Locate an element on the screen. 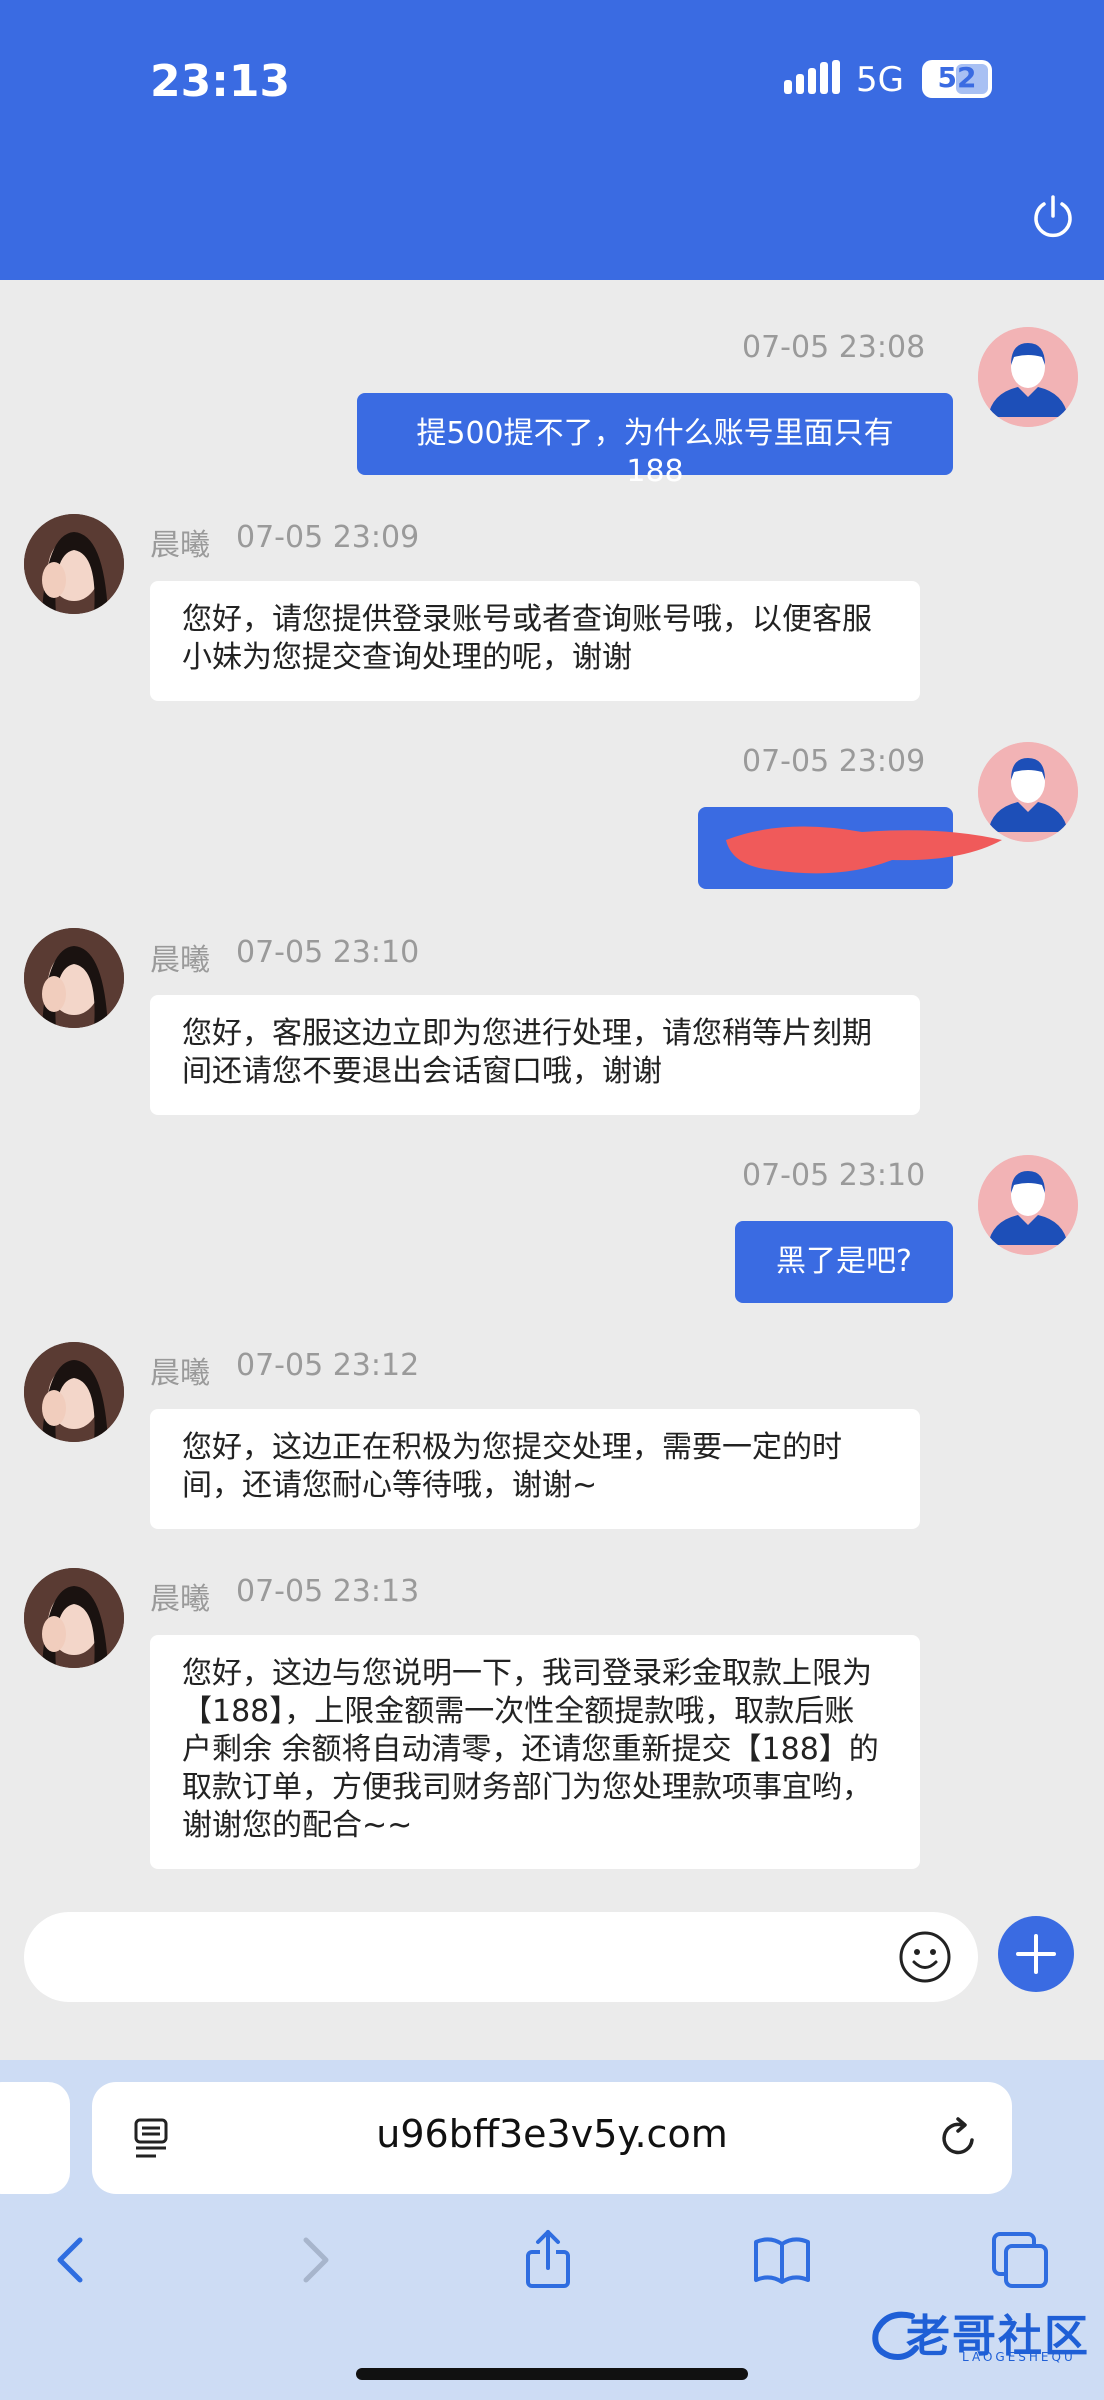 The width and height of the screenshot is (1104, 2400). plus-button is located at coordinates (1036, 1954).